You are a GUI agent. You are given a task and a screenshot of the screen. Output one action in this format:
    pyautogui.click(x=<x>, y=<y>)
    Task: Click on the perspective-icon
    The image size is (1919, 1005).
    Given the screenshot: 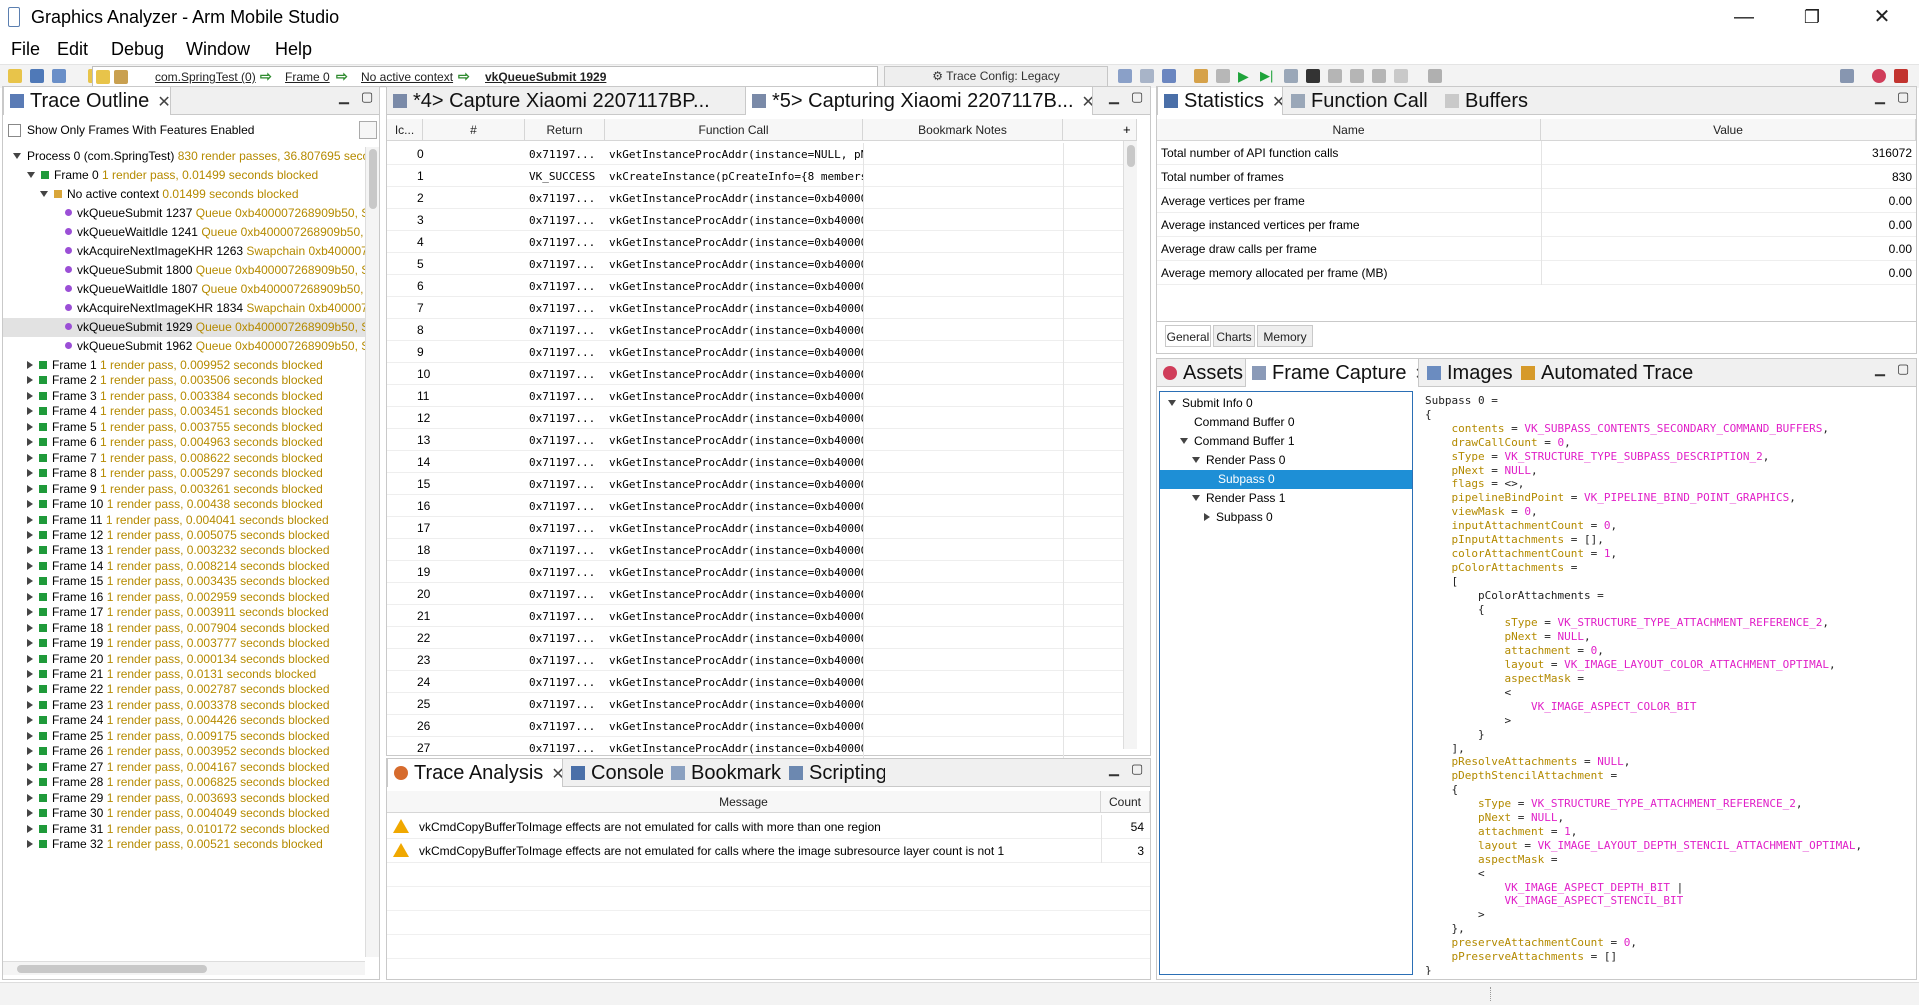 What is the action you would take?
    pyautogui.click(x=1847, y=76)
    